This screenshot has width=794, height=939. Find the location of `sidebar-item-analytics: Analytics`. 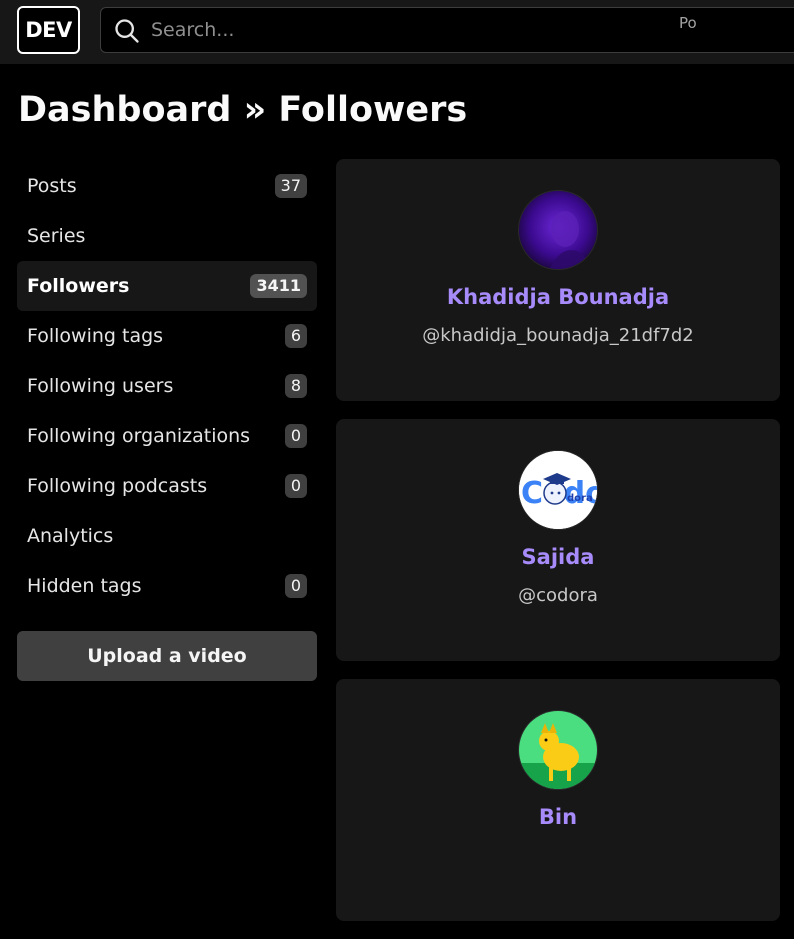

sidebar-item-analytics: Analytics is located at coordinates (167, 536).